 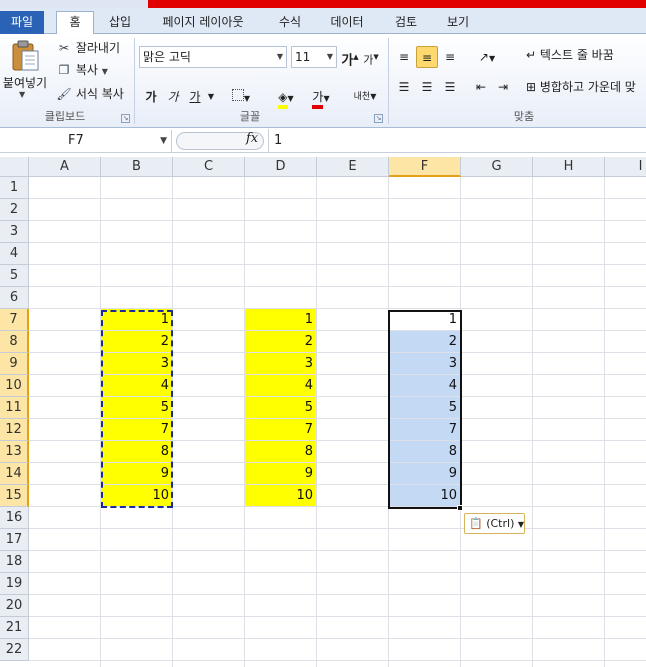 What do you see at coordinates (625, 167) in the screenshot?
I see `column-header-i: I` at bounding box center [625, 167].